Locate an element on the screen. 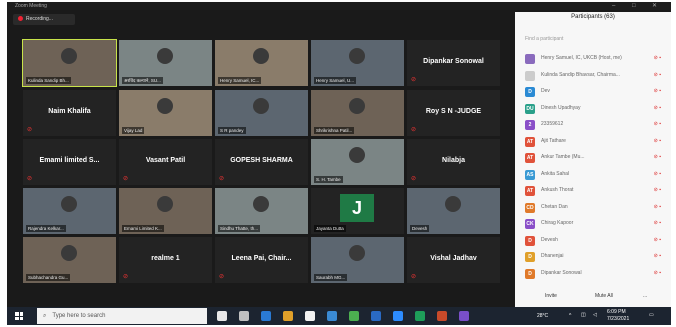 The width and height of the screenshot is (676, 327). weather-text: 28°C is located at coordinates (542, 316).